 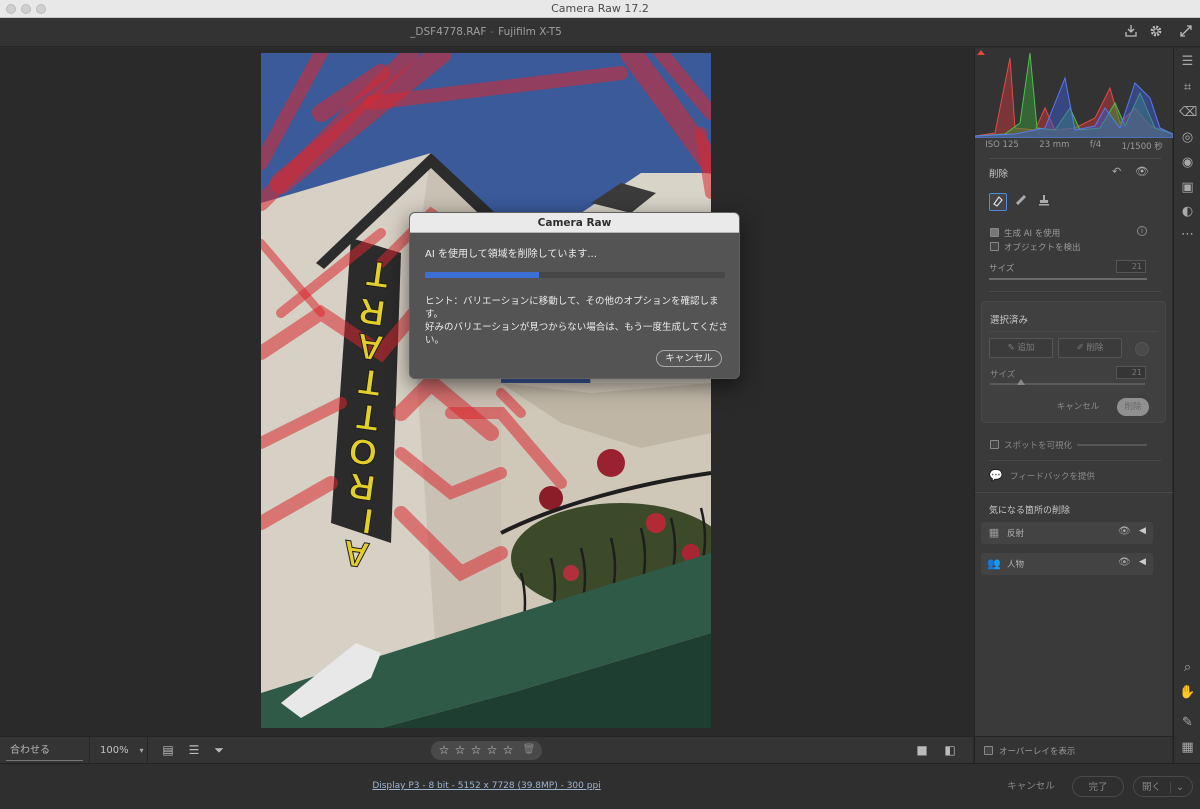 I want to click on compare-view-icon: ◧, so click(x=950, y=750).